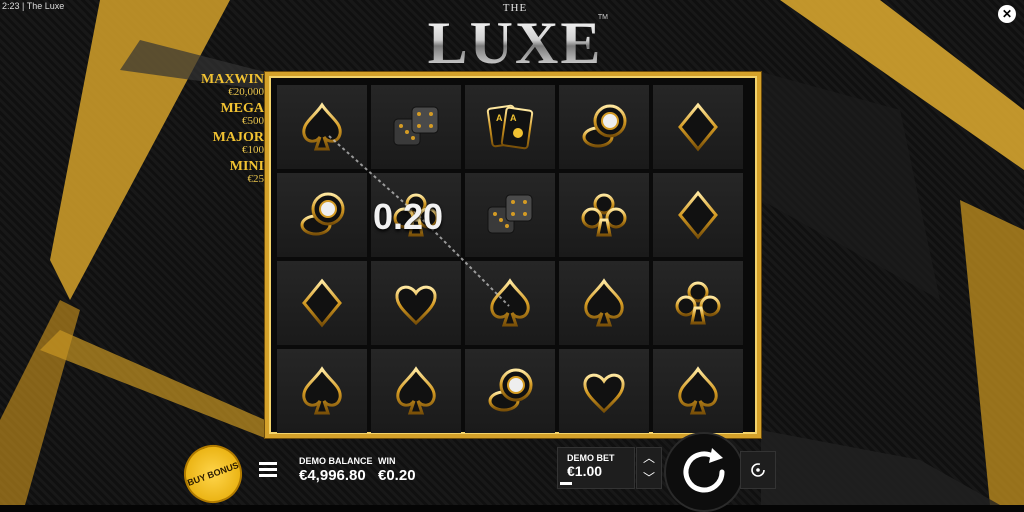 This screenshot has width=1024, height=512. I want to click on jackpot-name: MAXWIN, so click(232, 79).